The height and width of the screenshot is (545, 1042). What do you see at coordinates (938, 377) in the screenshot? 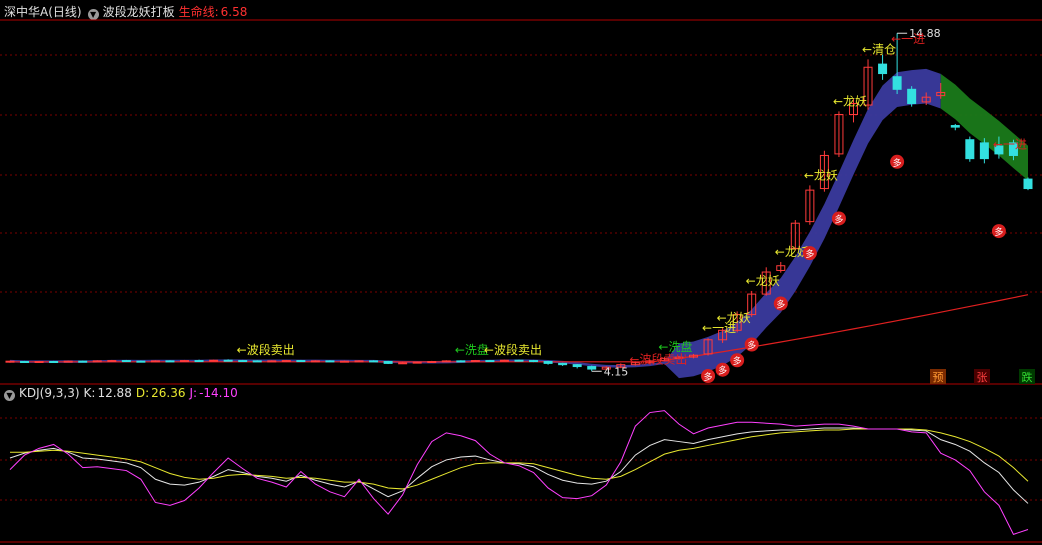
I see `bottom-tag: 预` at bounding box center [938, 377].